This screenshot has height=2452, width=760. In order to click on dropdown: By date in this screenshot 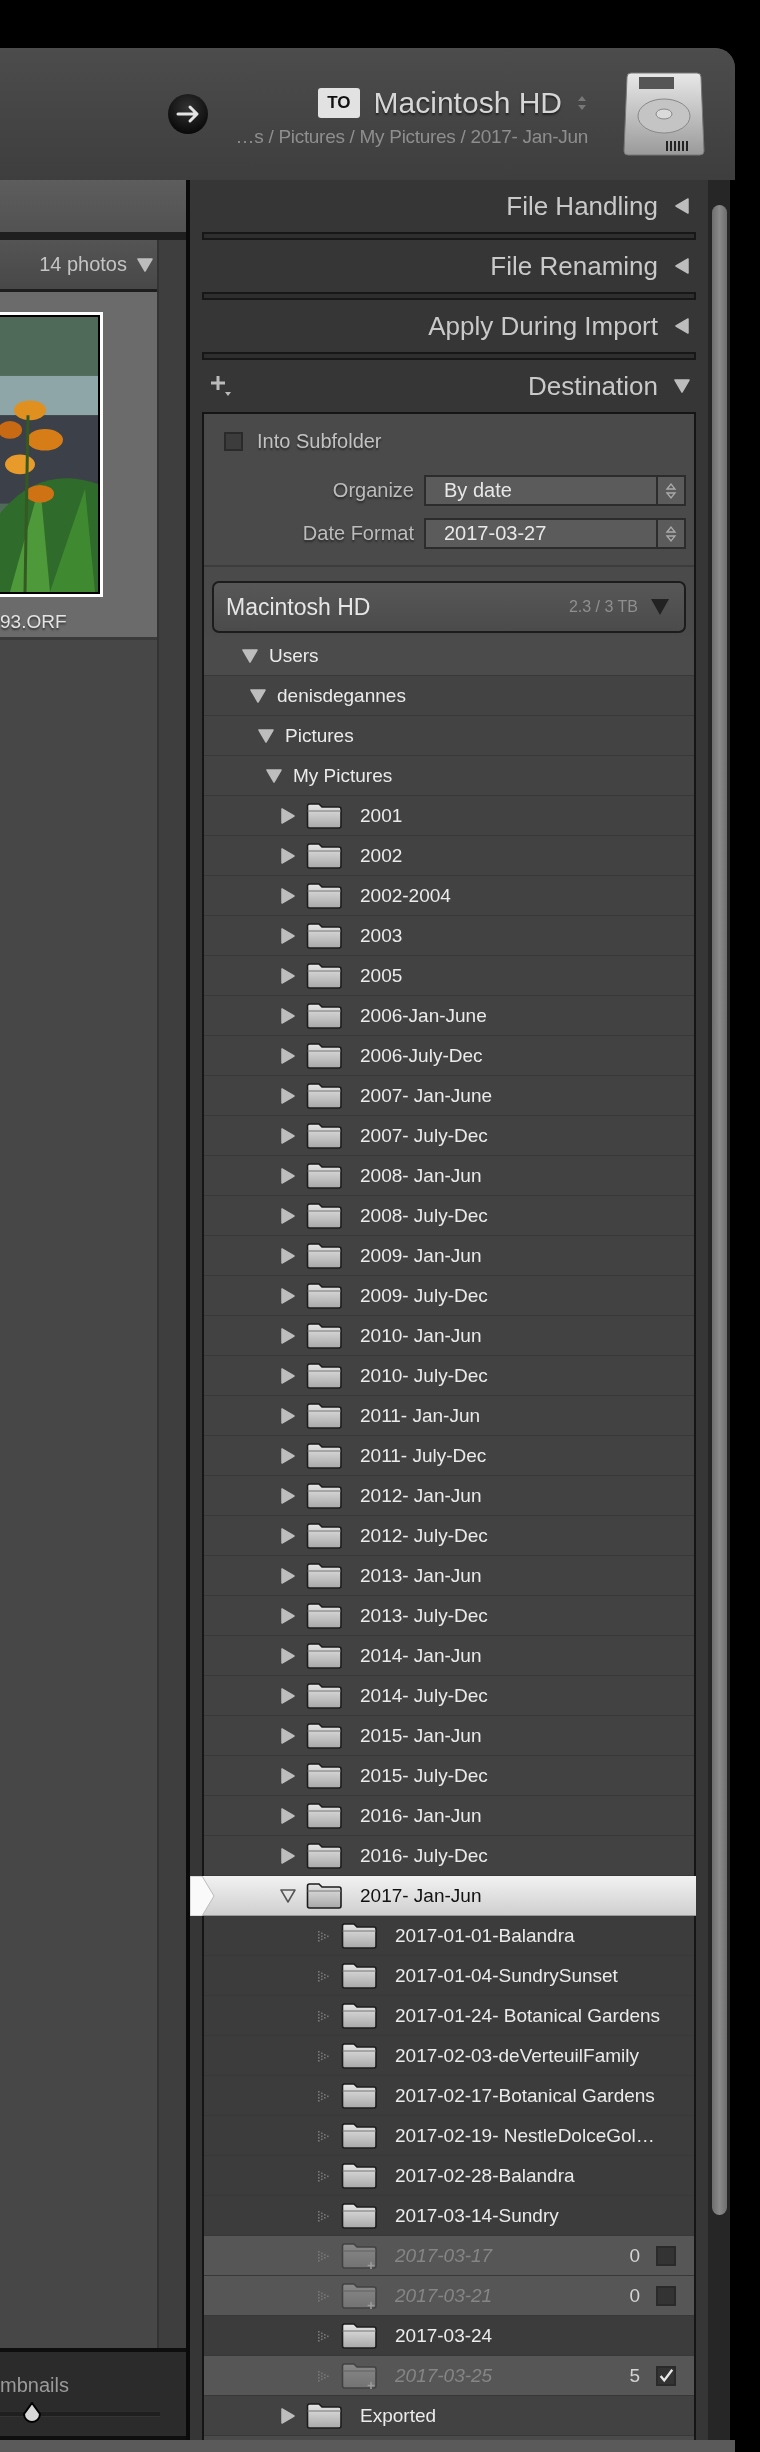, I will do `click(555, 490)`.